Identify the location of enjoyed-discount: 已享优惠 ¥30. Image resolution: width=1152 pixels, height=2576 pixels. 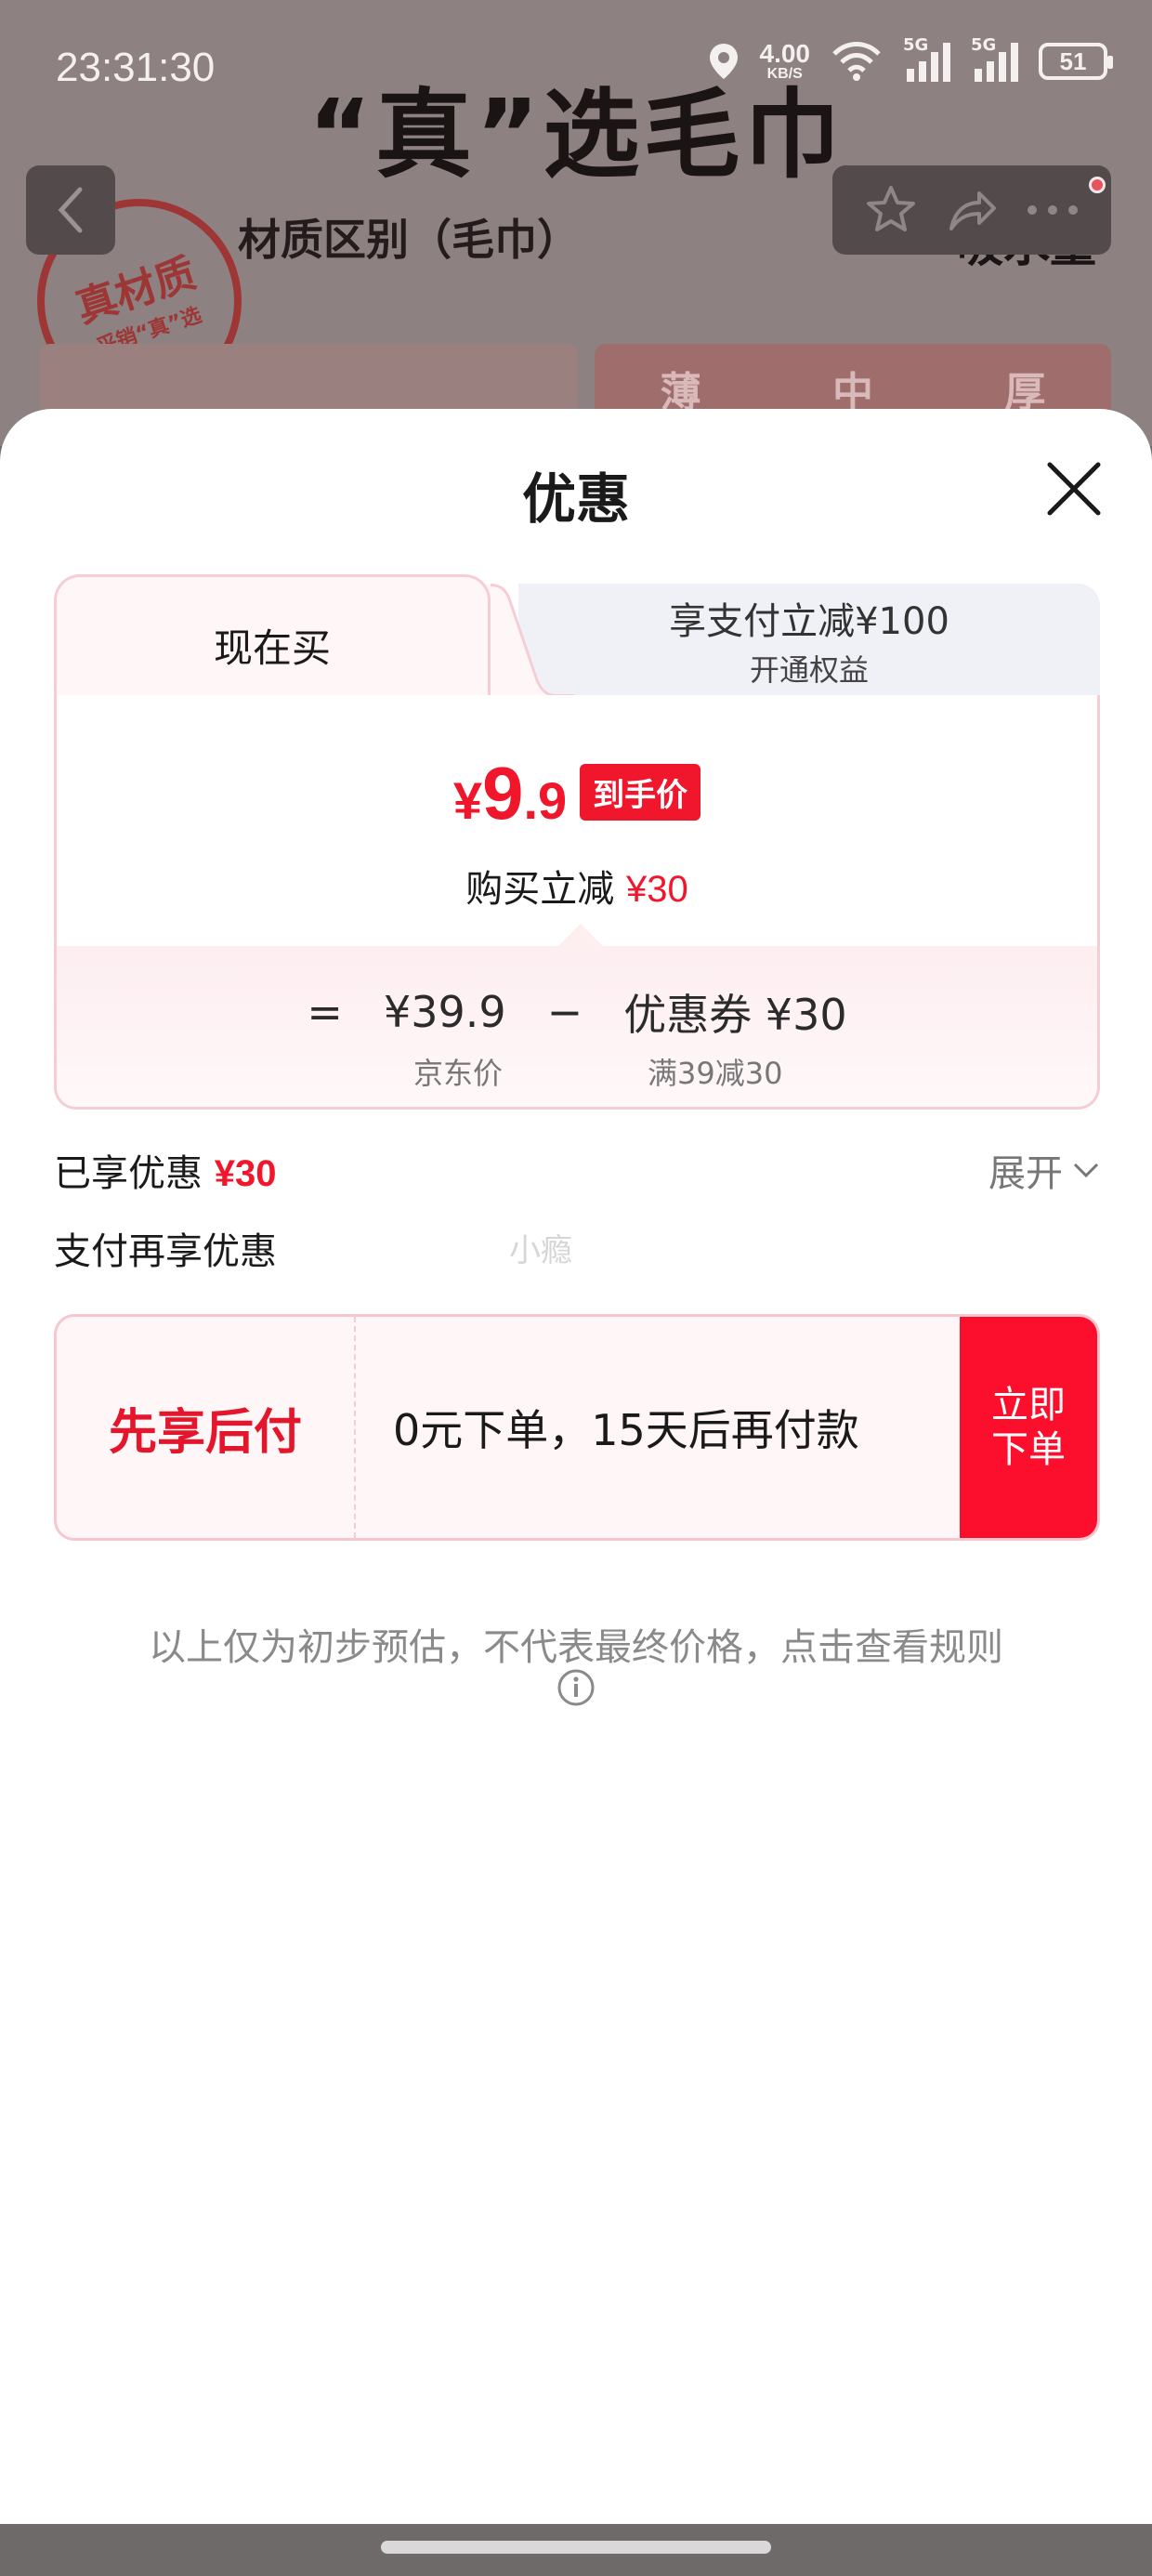
(165, 1170).